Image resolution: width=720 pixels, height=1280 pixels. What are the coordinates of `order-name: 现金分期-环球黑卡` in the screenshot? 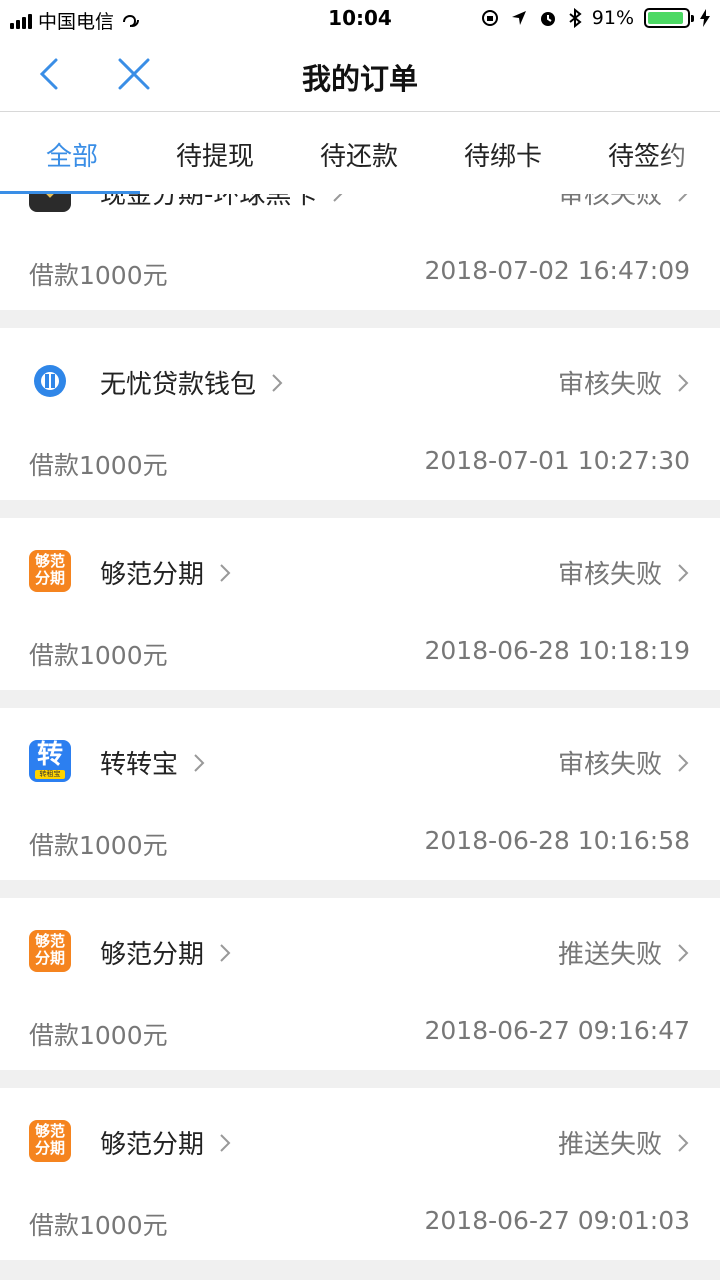 It's located at (222, 202).